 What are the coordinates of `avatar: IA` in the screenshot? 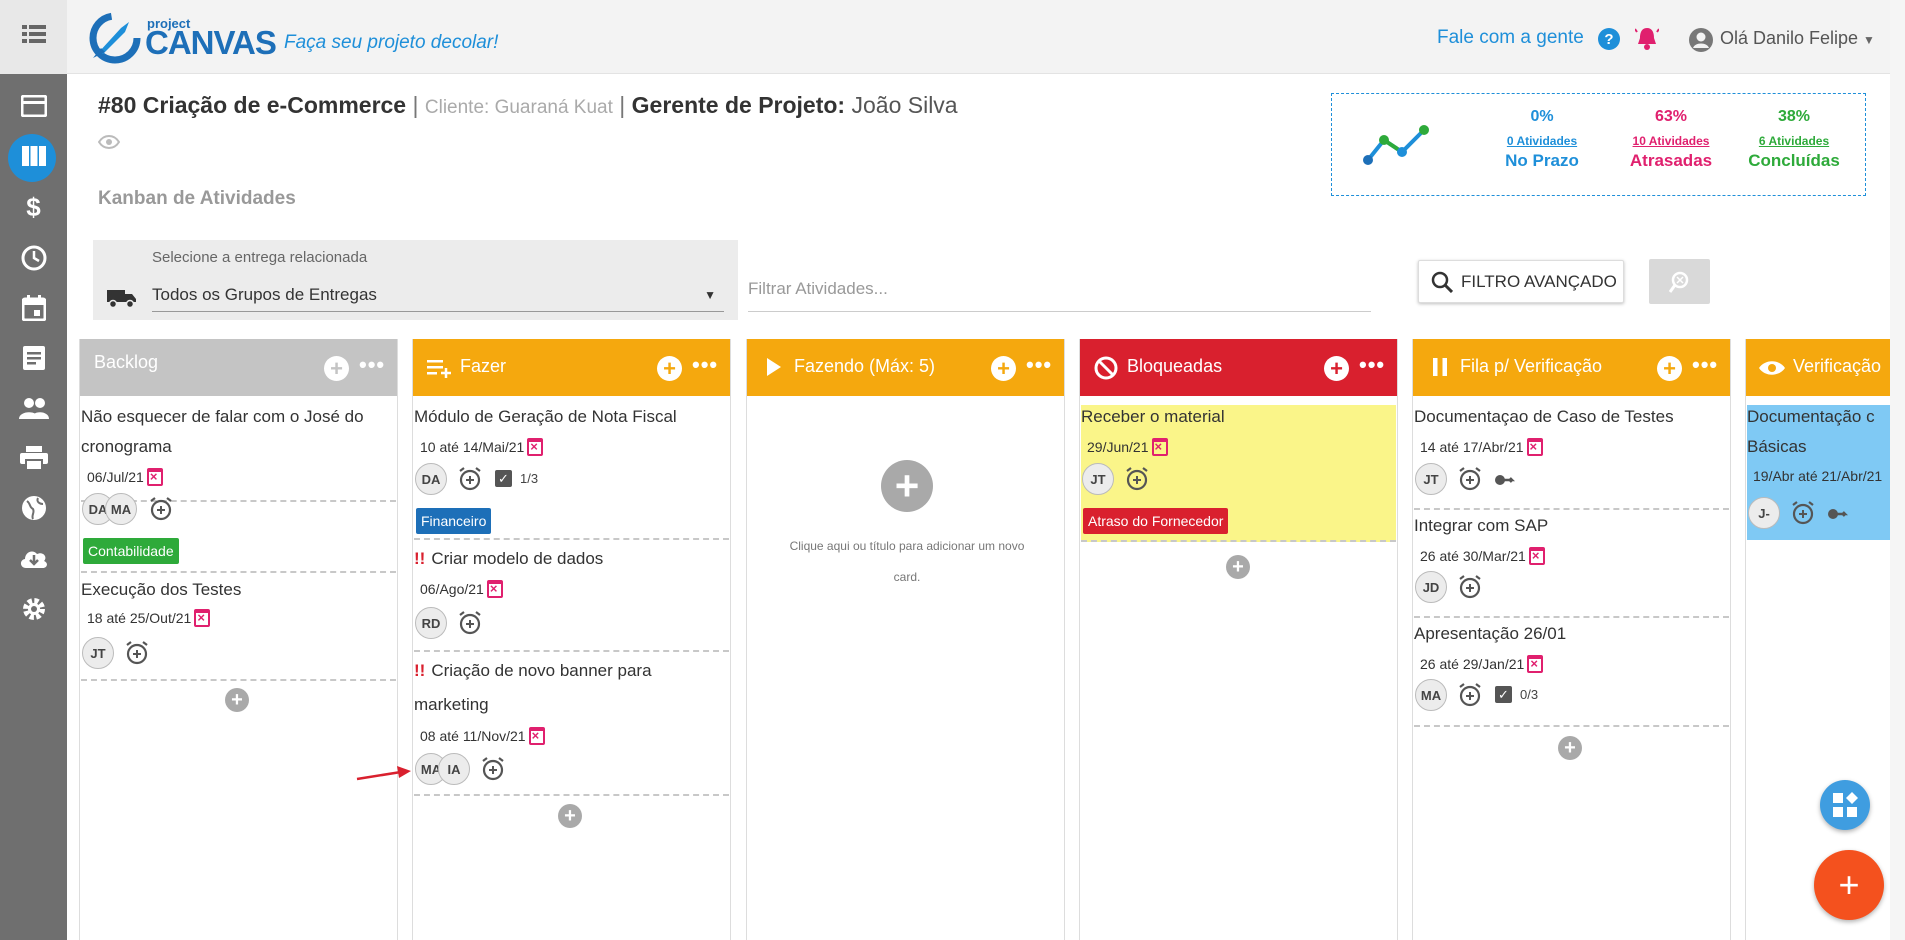 It's located at (454, 769).